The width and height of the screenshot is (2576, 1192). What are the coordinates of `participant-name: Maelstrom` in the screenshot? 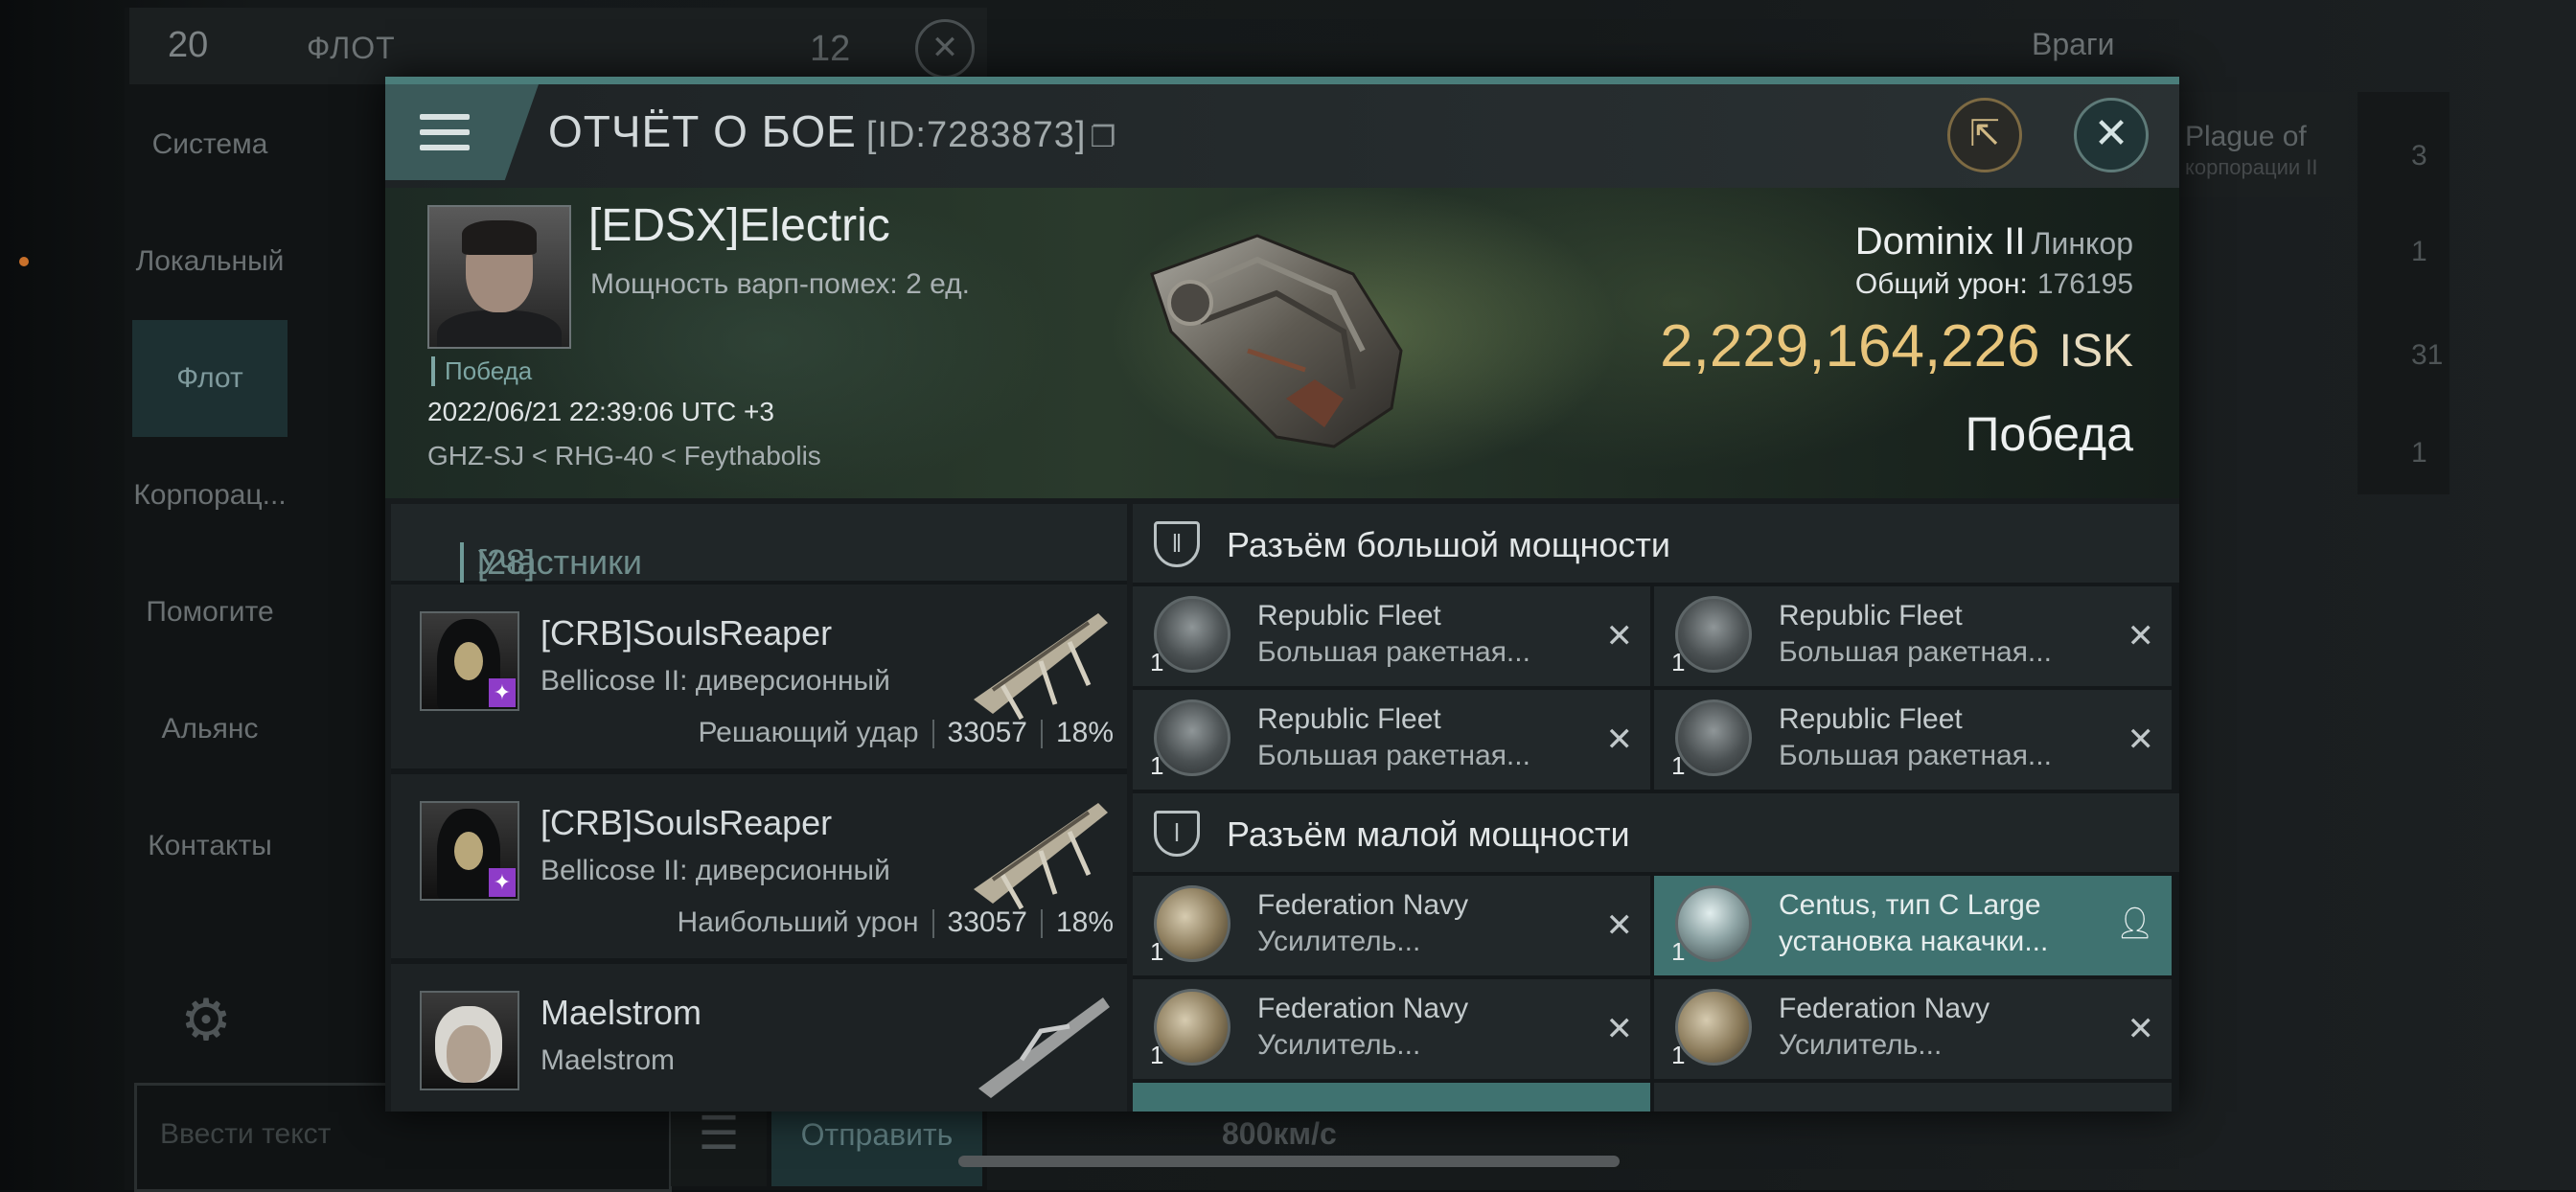 It's located at (621, 1012).